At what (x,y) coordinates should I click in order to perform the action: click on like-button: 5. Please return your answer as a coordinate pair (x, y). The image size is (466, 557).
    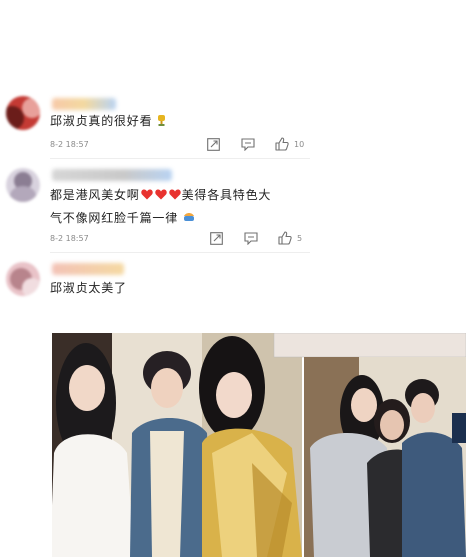
    Looking at the image, I should click on (290, 238).